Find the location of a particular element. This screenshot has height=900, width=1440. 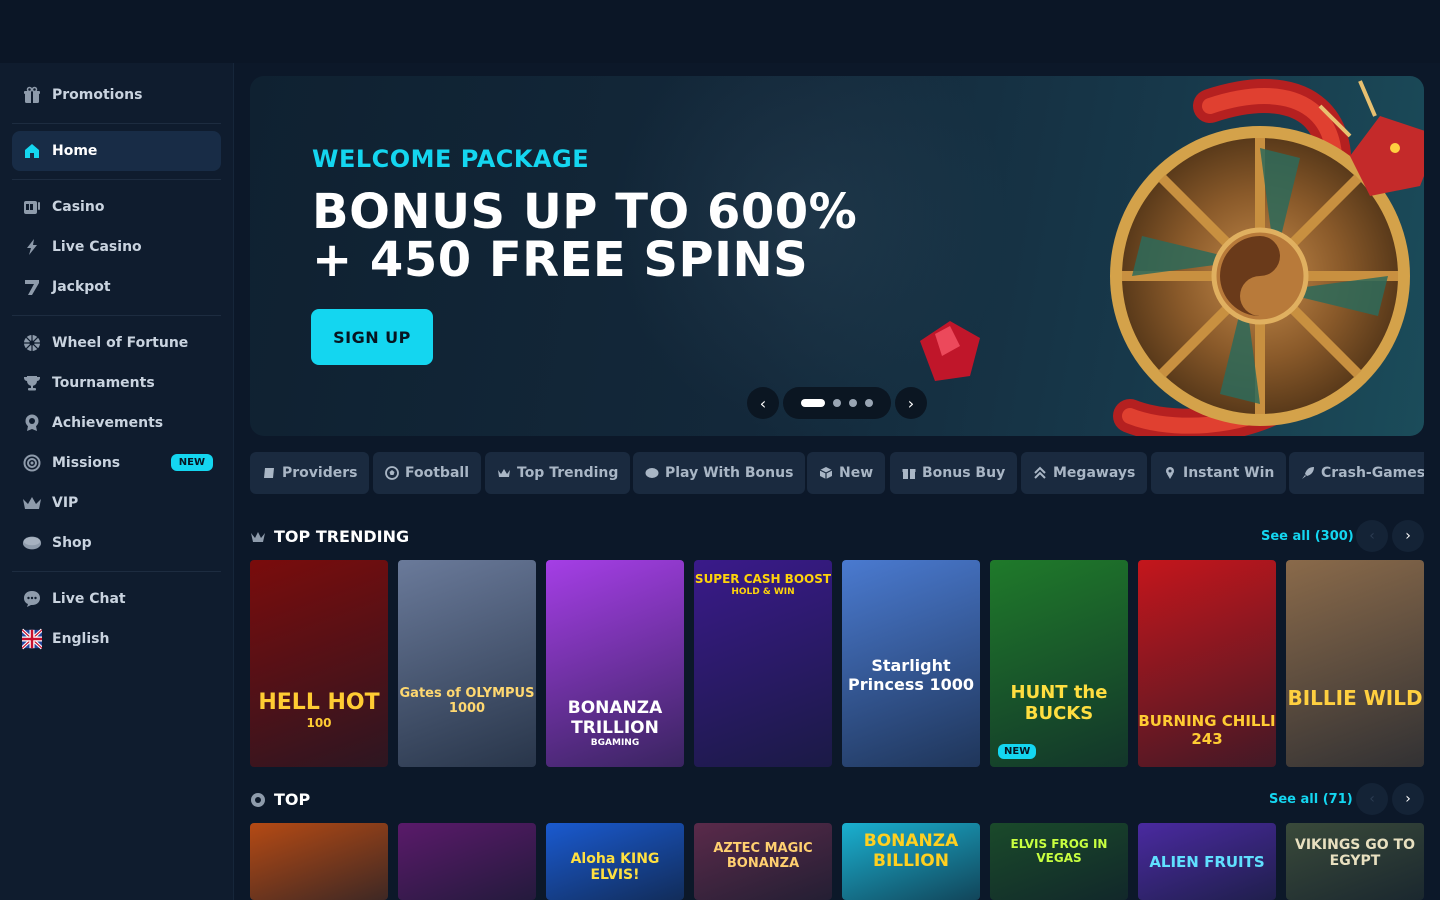

tab-top-trending: Top Trending is located at coordinates (558, 473).